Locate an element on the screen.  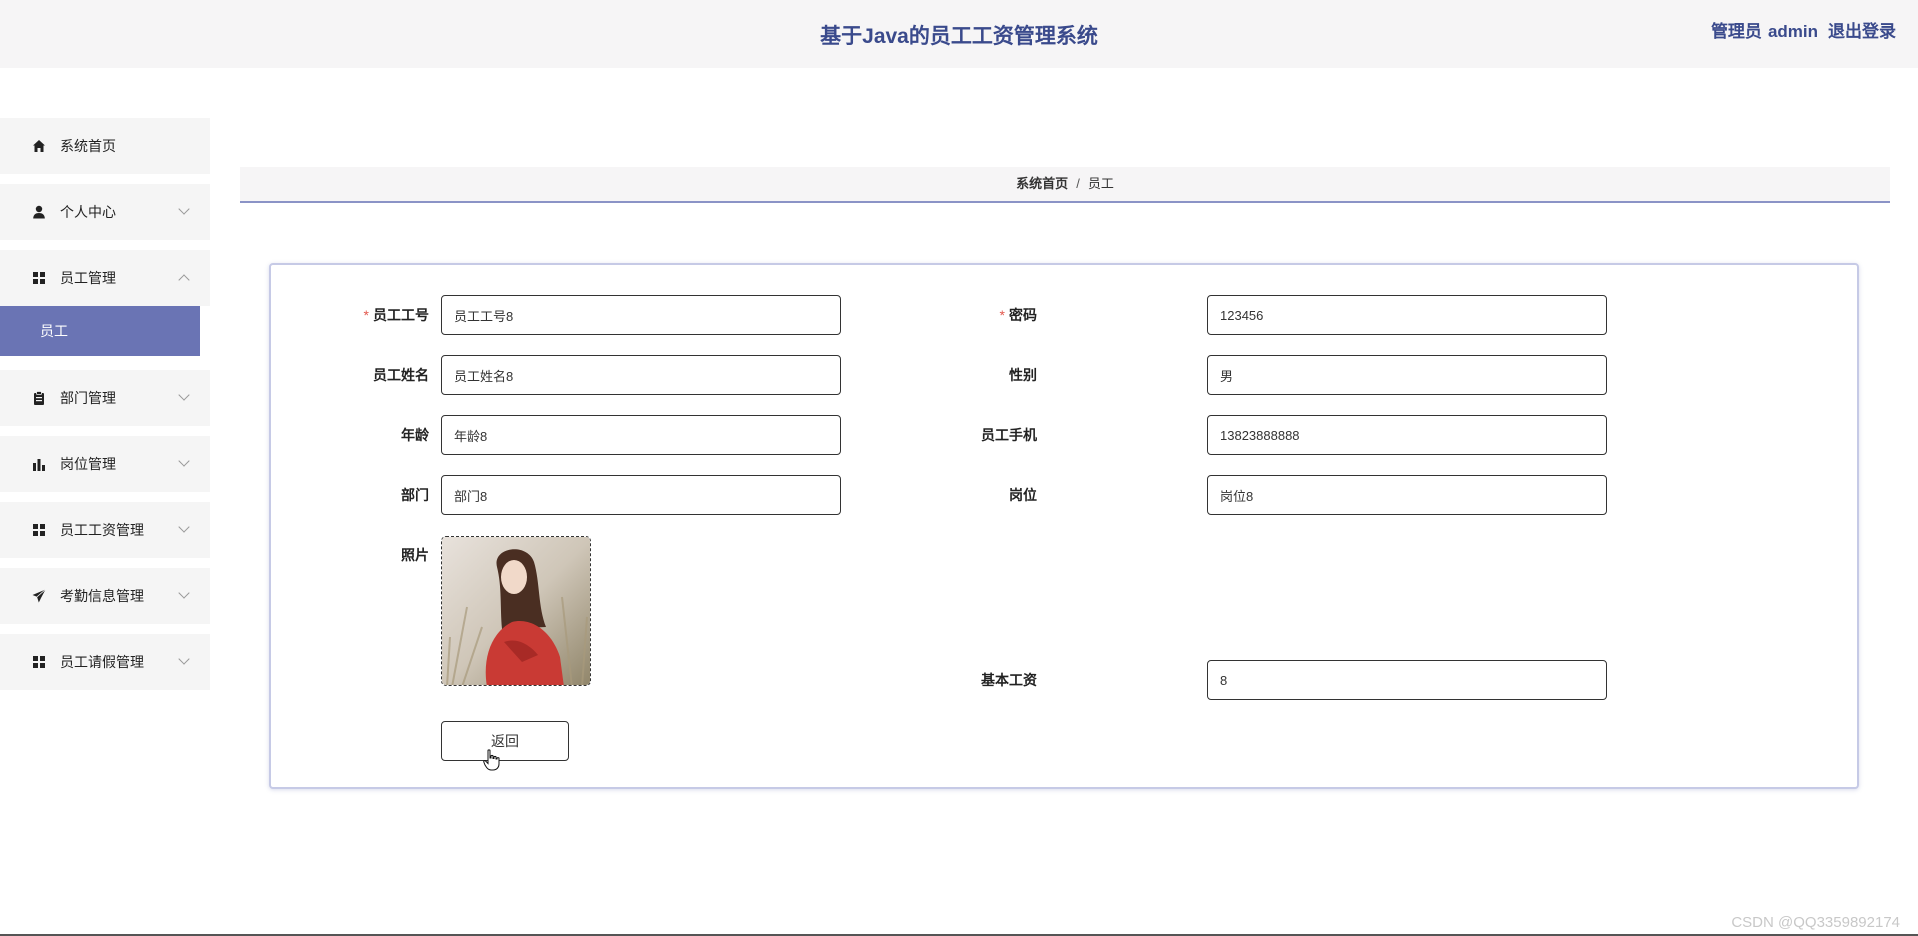
sidebar-item-department-management: 部门管理 is located at coordinates (105, 398).